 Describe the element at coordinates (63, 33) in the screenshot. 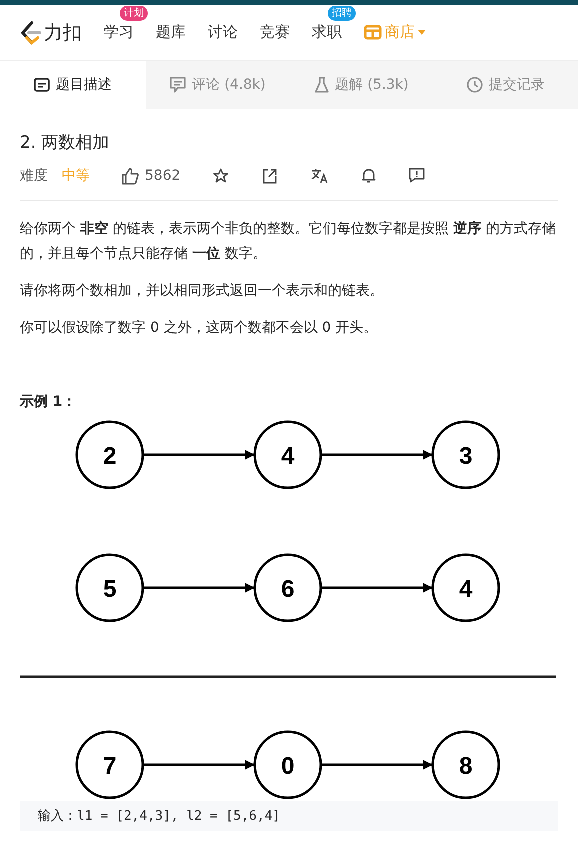

I see `logo-text: 力扣` at that location.